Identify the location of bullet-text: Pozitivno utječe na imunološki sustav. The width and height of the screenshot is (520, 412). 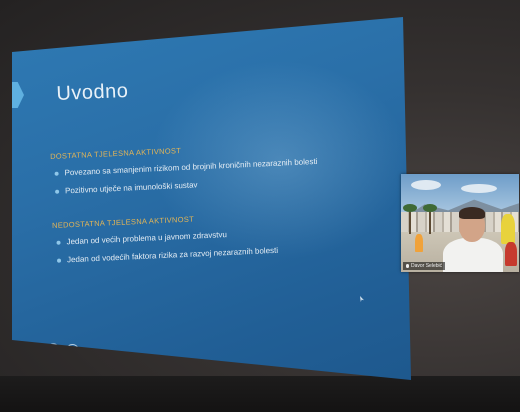
(131, 188).